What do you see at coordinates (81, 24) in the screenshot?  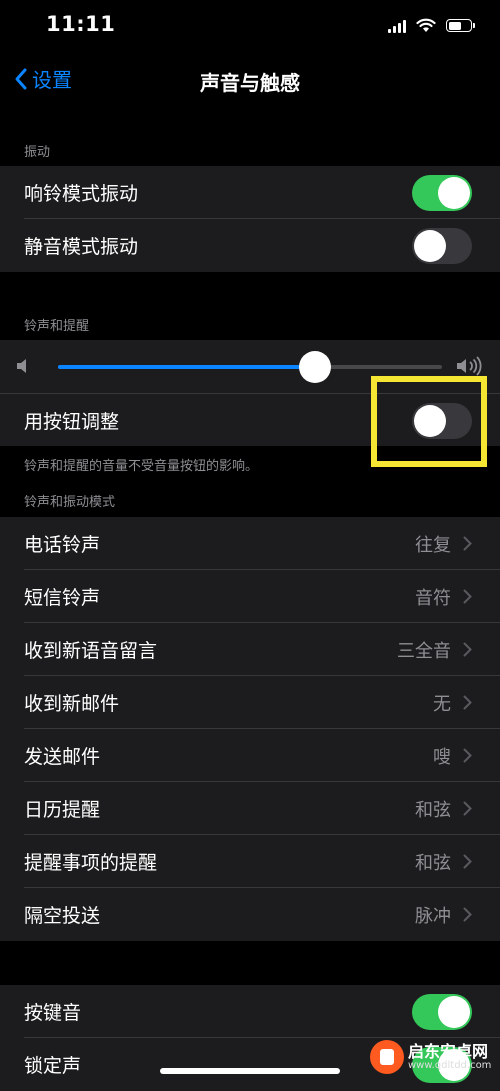 I see `status-time: 11:11` at bounding box center [81, 24].